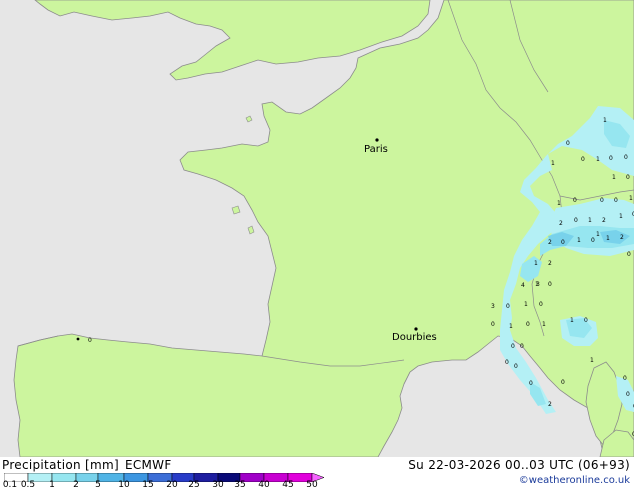  Describe the element at coordinates (376, 149) in the screenshot. I see `city-label-paris: Paris` at that location.